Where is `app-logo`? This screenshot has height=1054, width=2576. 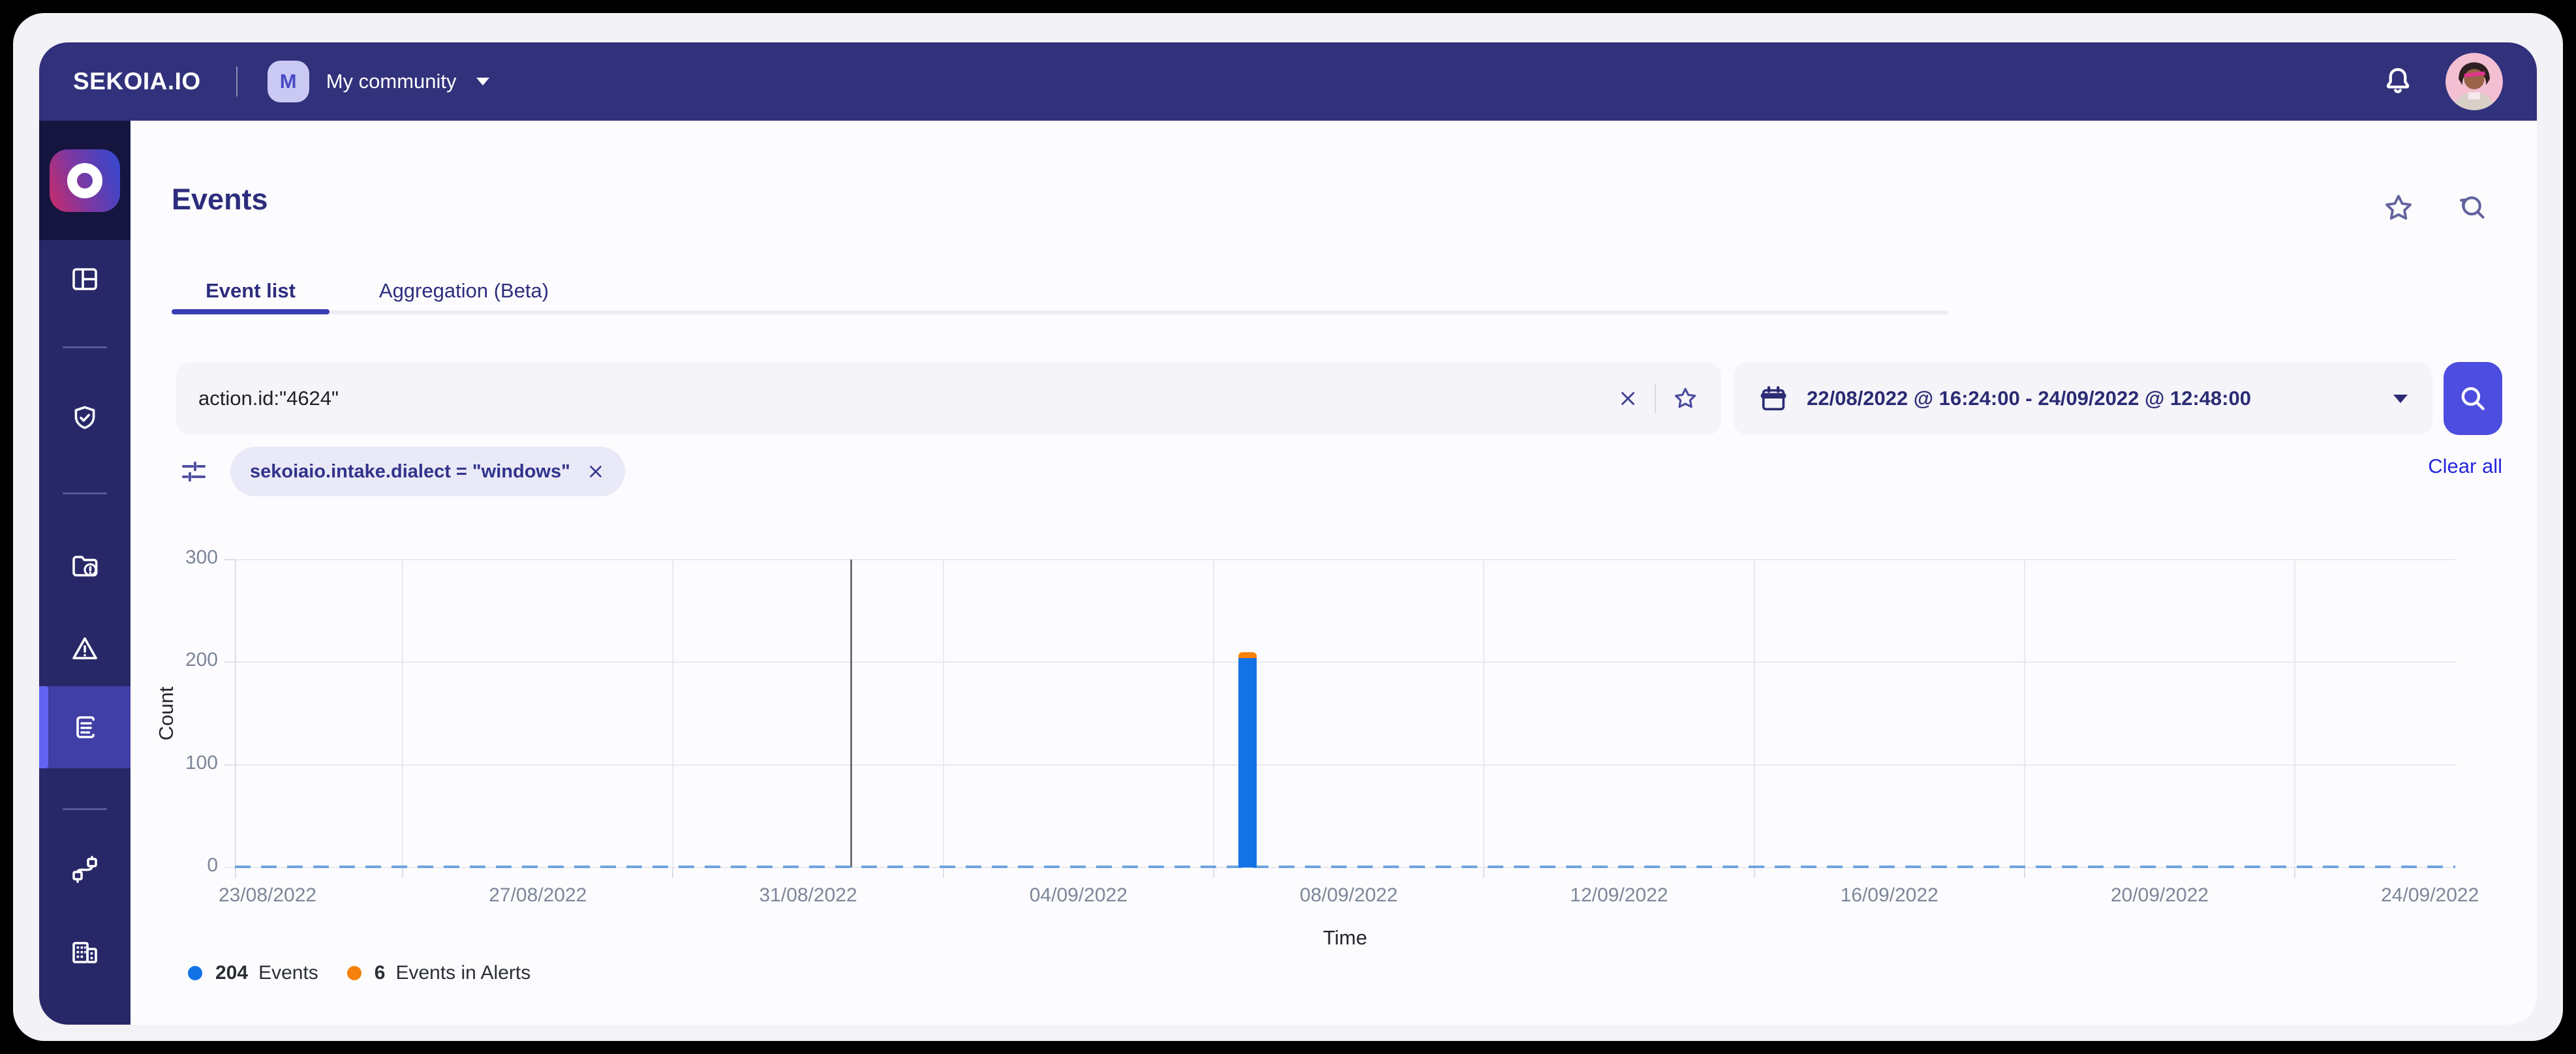 app-logo is located at coordinates (85, 180).